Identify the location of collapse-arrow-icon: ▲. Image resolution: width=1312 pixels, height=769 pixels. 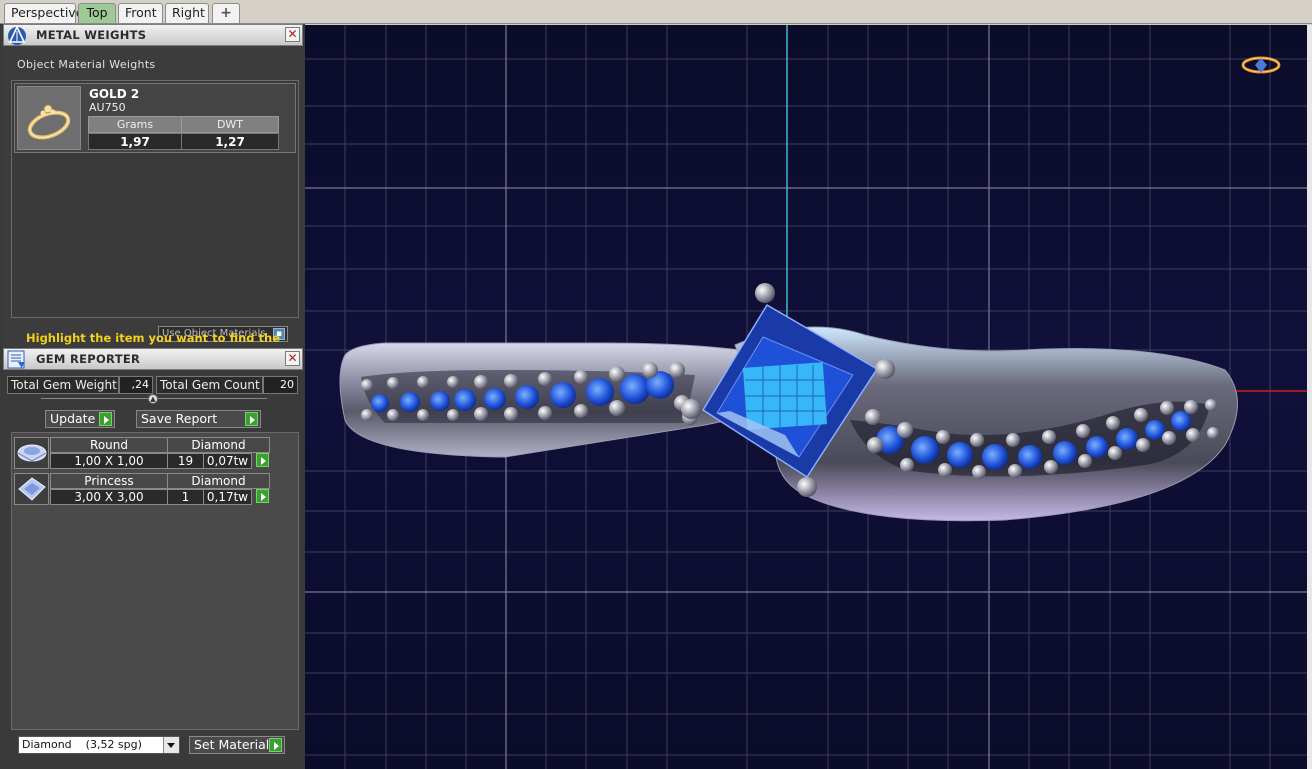
(153, 399).